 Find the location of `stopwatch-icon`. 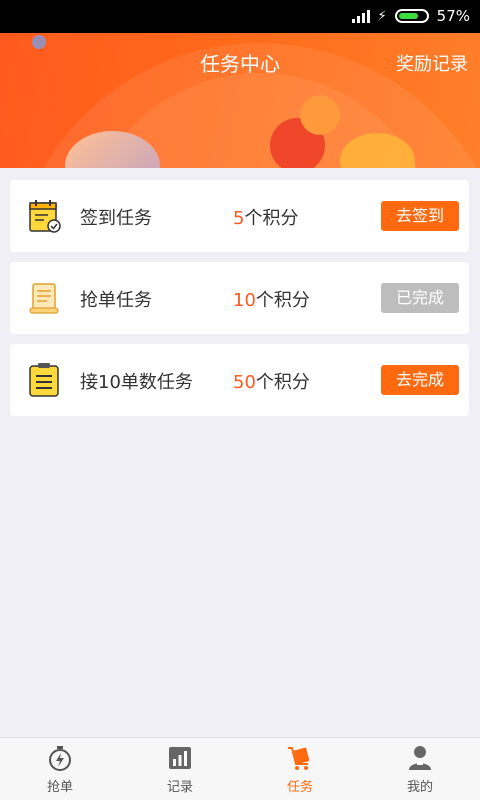

stopwatch-icon is located at coordinates (60, 758).